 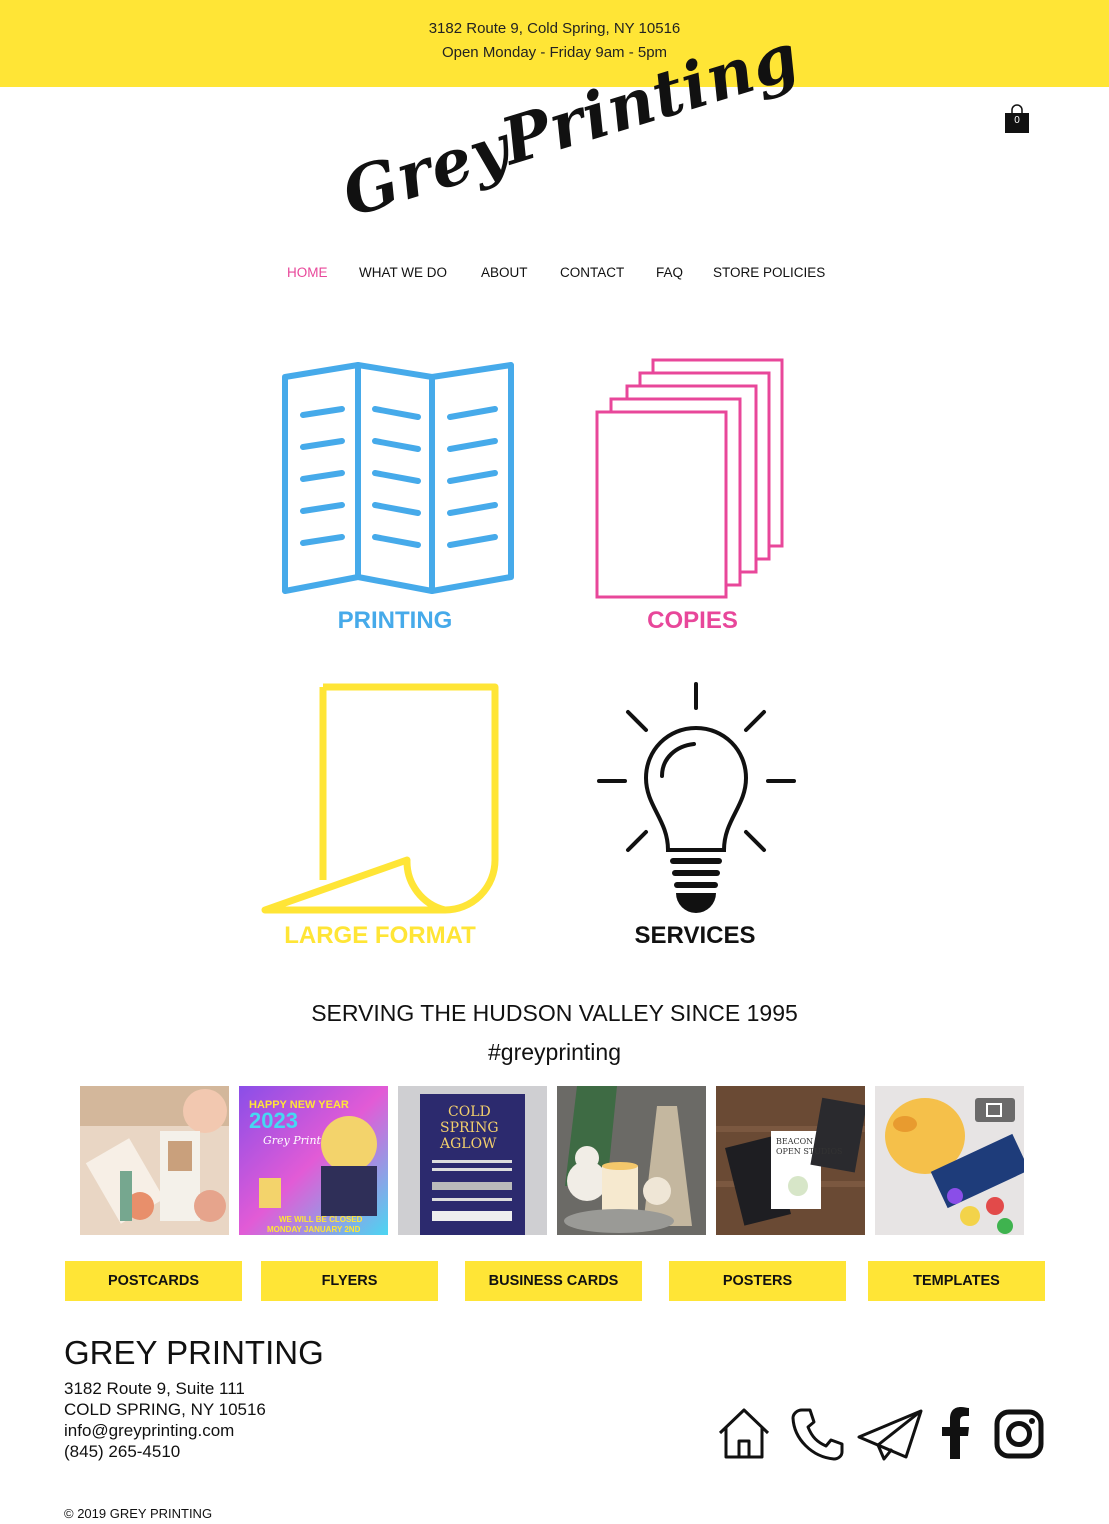 What do you see at coordinates (403, 272) in the screenshot?
I see `nav-what-we-do: WHAT WE DO` at bounding box center [403, 272].